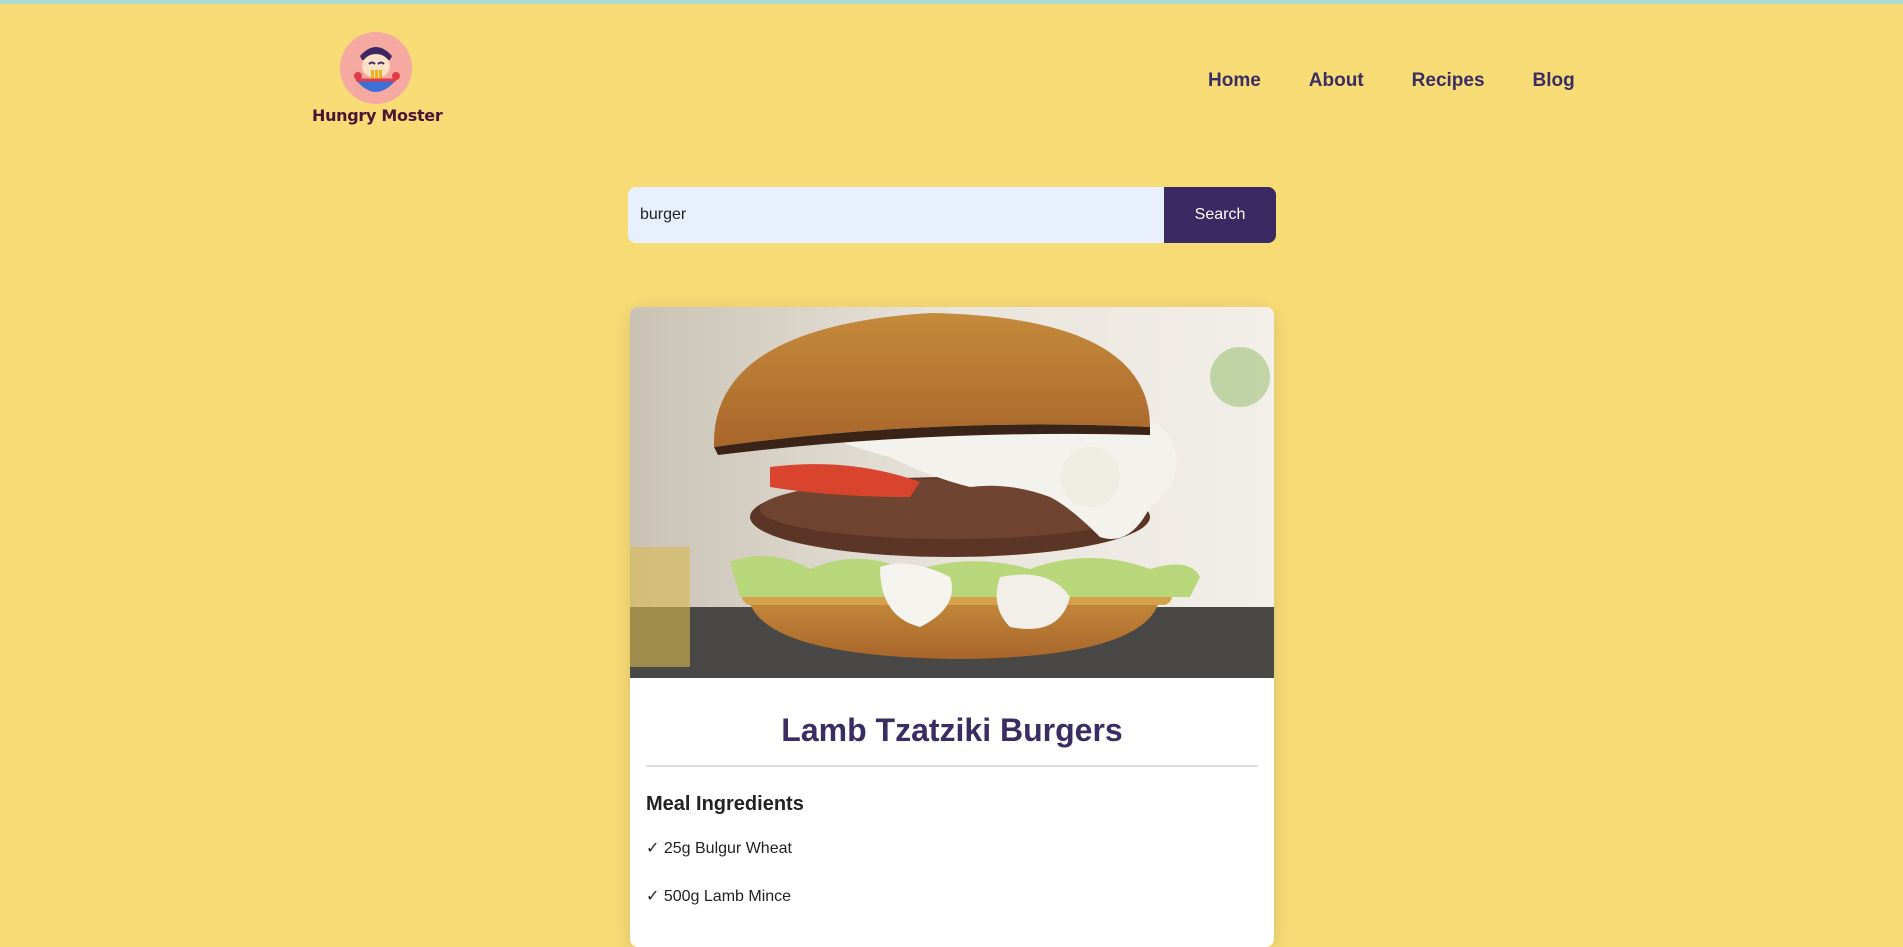 The image size is (1903, 947). Describe the element at coordinates (952, 492) in the screenshot. I see `meal-image` at that location.